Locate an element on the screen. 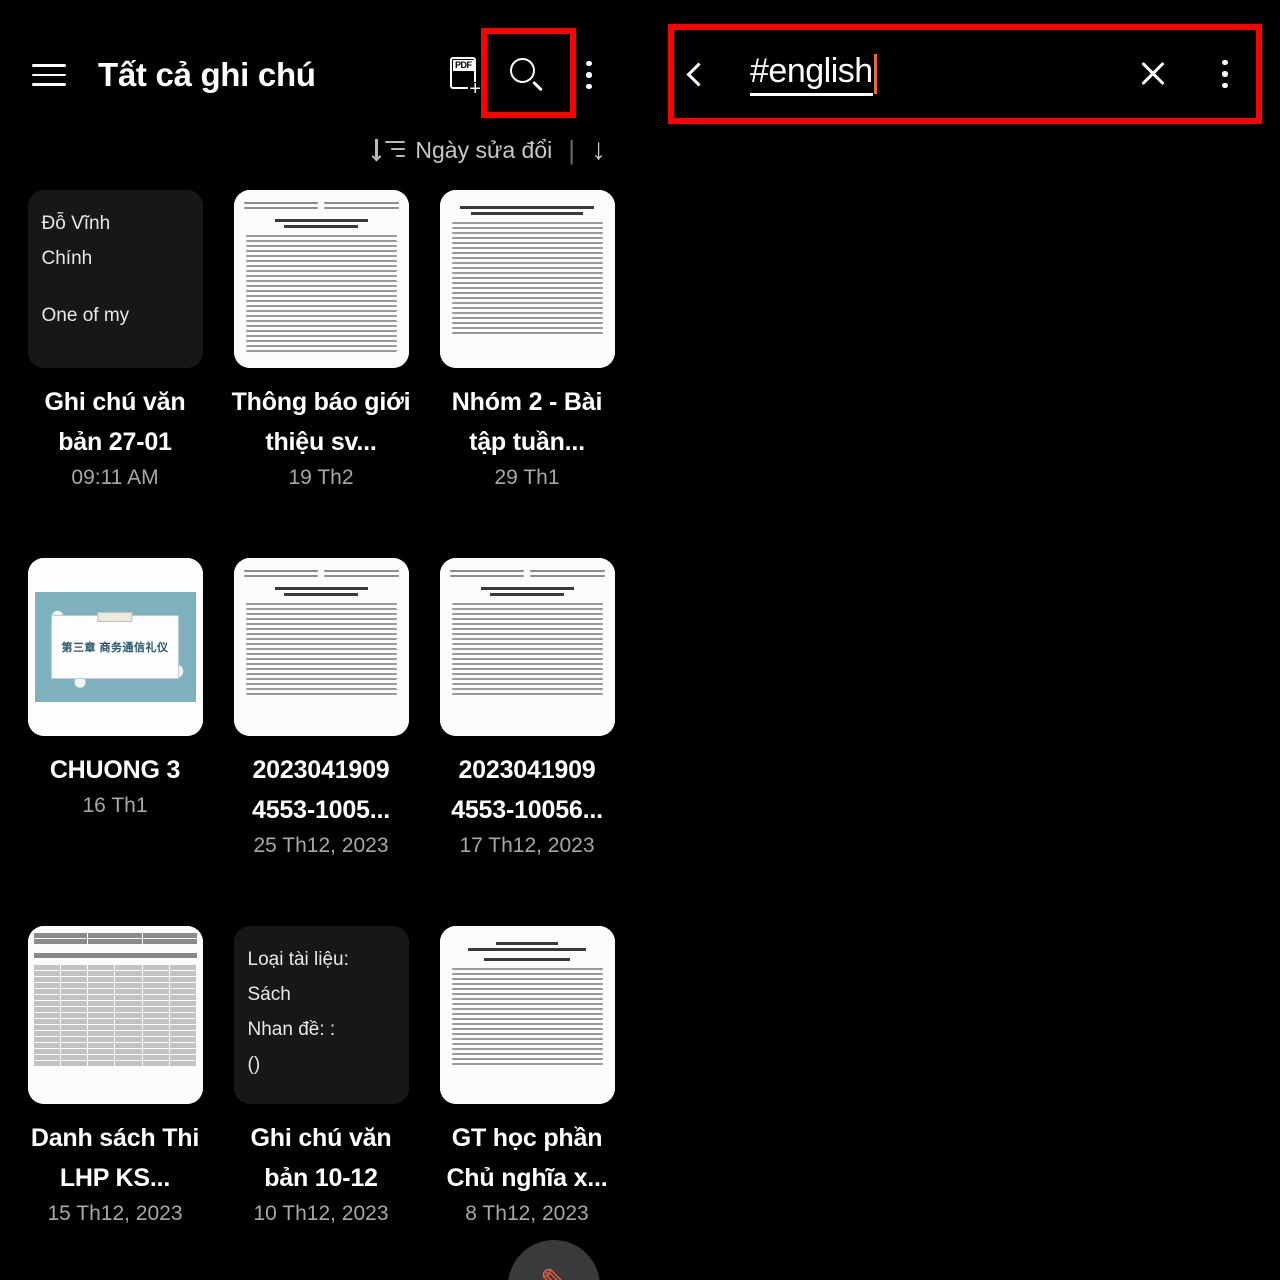 This screenshot has height=1280, width=1280. create-note-fab: ✎ is located at coordinates (554, 1260).